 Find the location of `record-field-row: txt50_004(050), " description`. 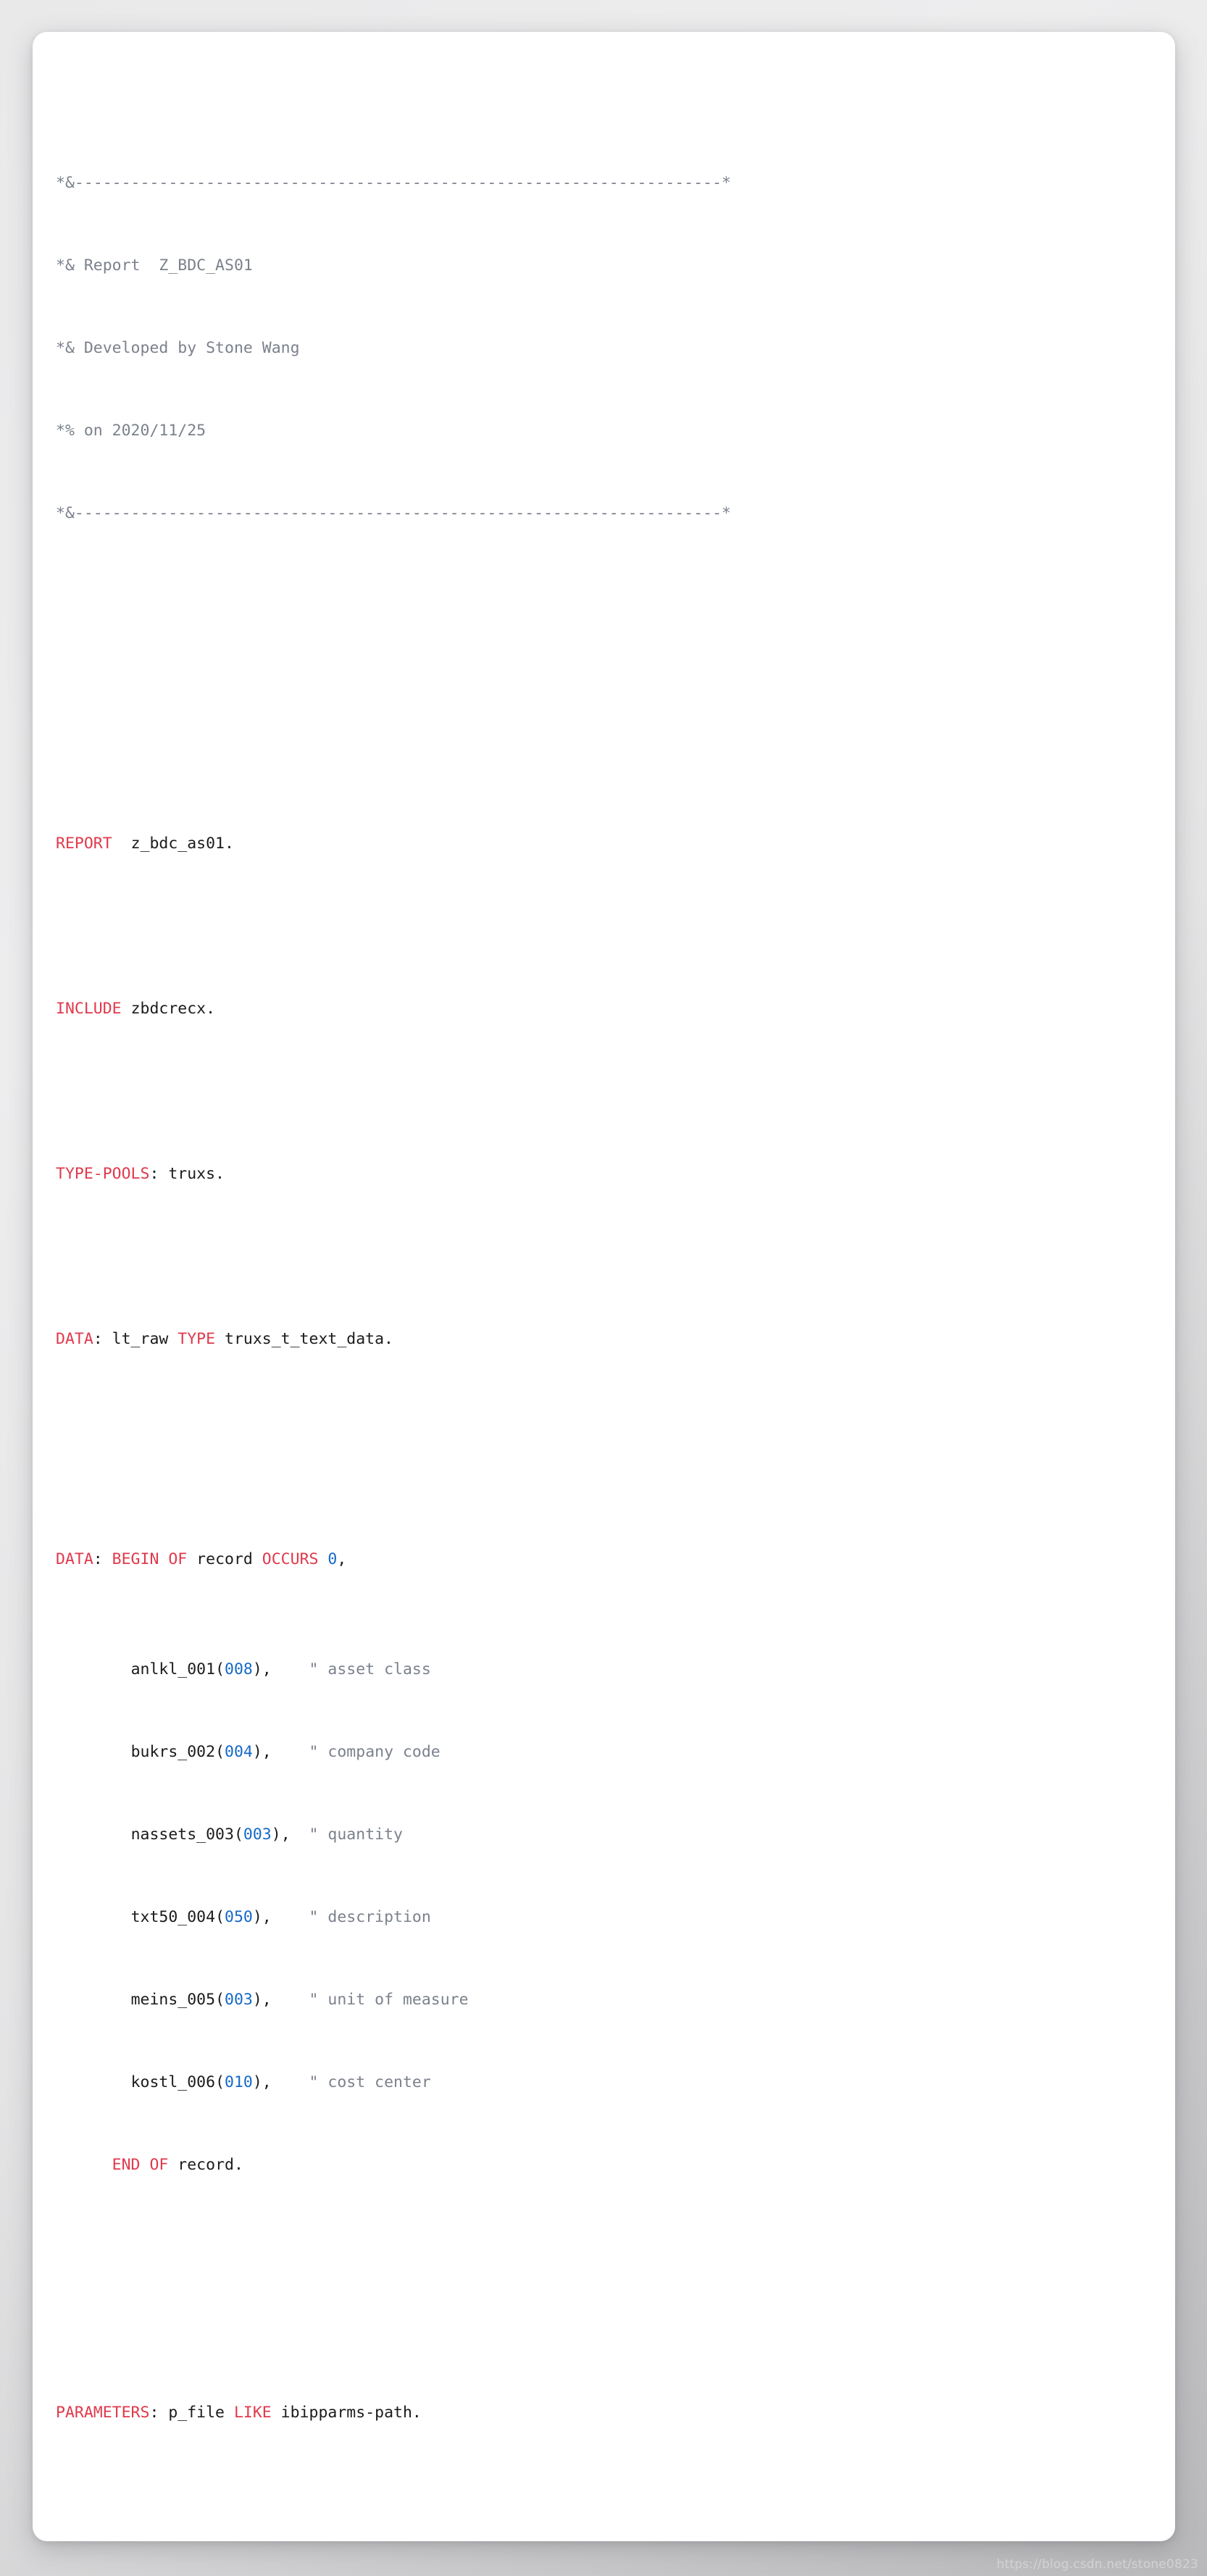

record-field-row: txt50_004(050), " description is located at coordinates (280, 1917).